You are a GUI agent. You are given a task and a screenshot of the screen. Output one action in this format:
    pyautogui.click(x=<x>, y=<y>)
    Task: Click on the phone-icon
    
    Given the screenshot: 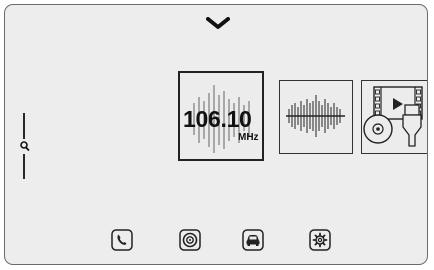 What is the action you would take?
    pyautogui.click(x=122, y=240)
    